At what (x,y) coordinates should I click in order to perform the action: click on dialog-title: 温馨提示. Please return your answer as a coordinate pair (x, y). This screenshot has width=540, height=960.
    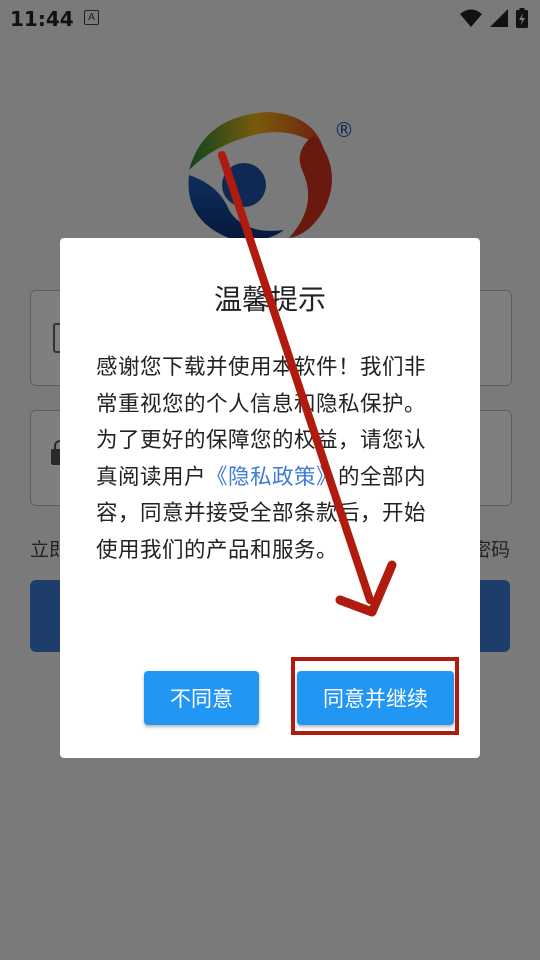
    Looking at the image, I should click on (269, 299).